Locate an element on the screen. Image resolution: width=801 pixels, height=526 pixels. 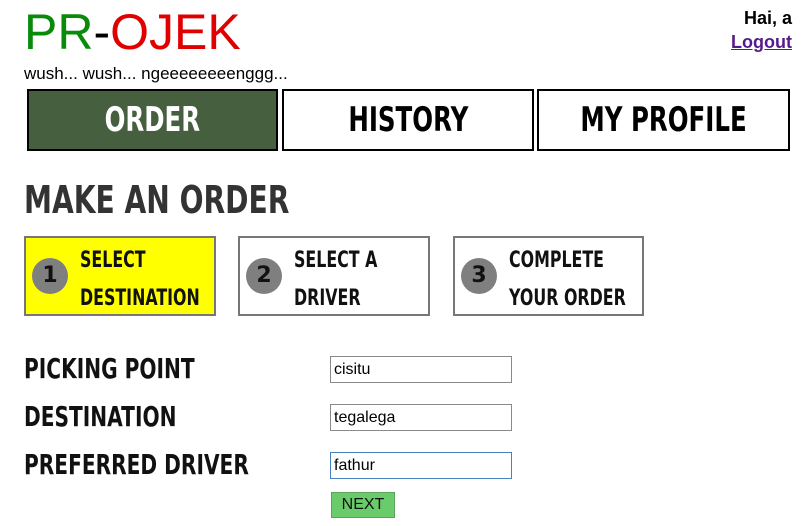
step-select-driver: 2 SELECT A DRIVER is located at coordinates (334, 276).